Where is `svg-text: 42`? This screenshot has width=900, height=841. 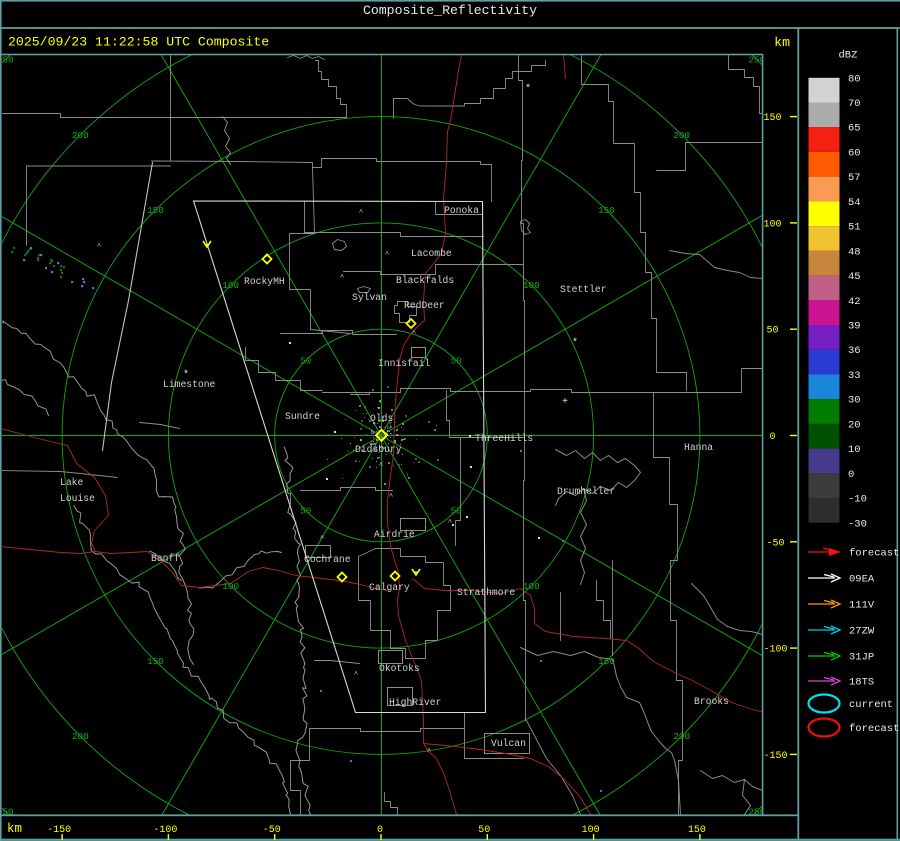
svg-text: 42 is located at coordinates (854, 302).